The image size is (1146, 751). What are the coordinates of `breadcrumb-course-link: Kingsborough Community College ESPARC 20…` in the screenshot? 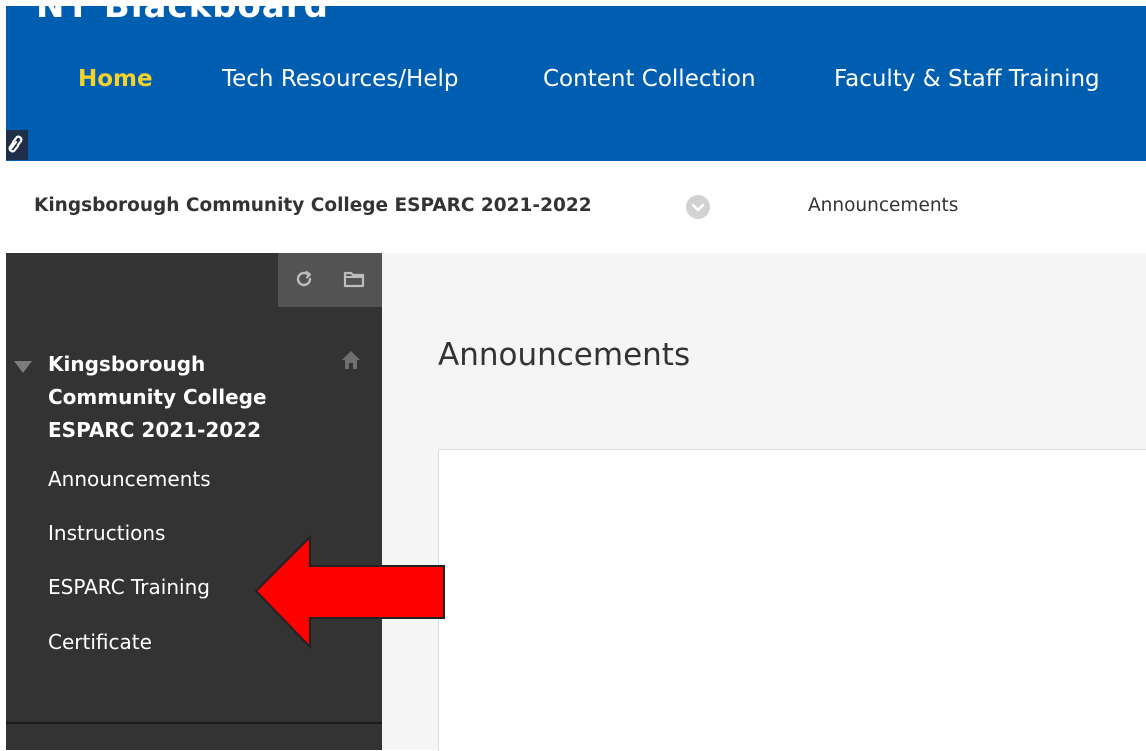 It's located at (313, 205).